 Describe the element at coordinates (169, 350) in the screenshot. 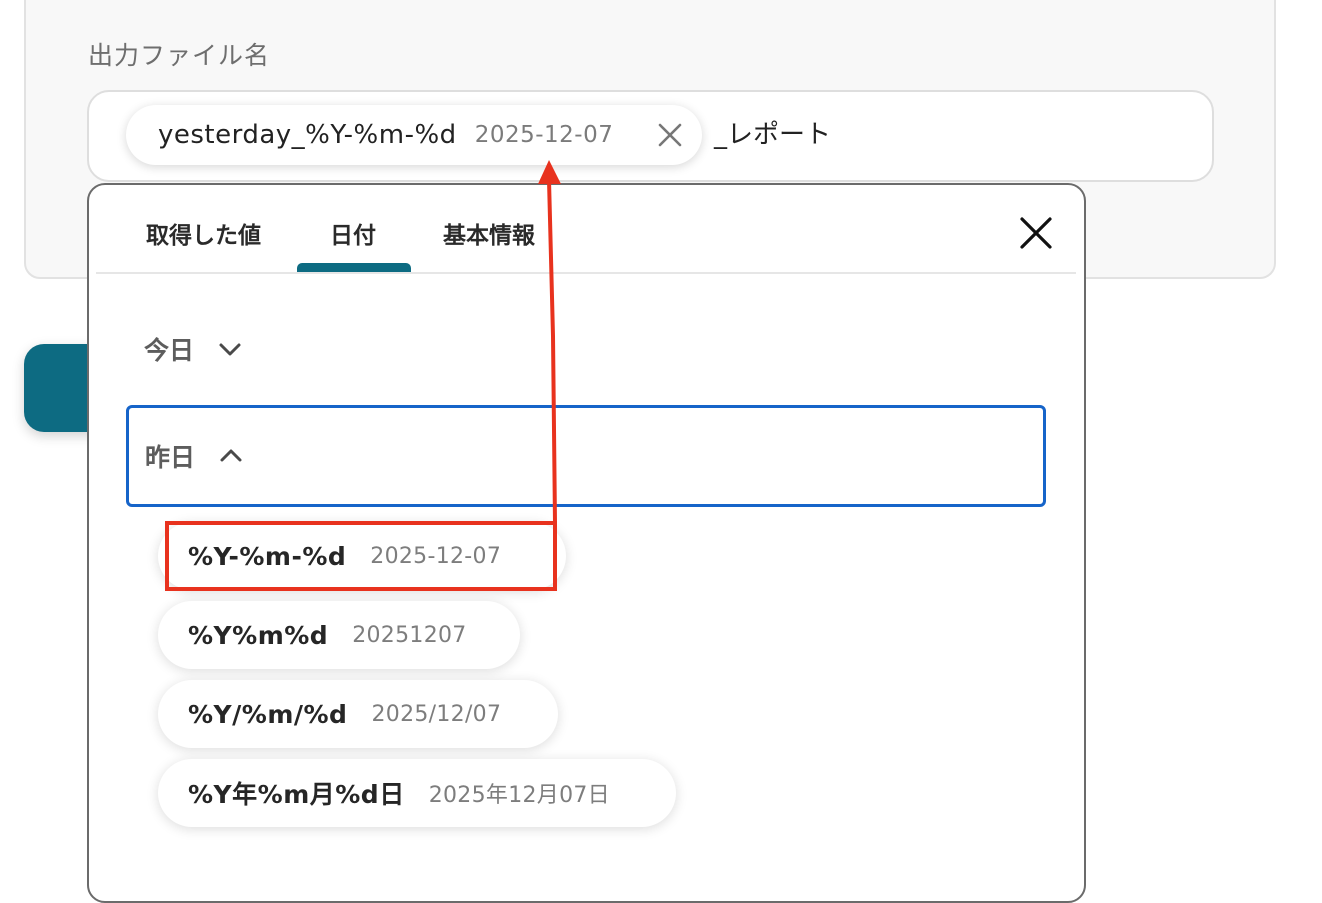

I see `section-today-label: 今日` at that location.